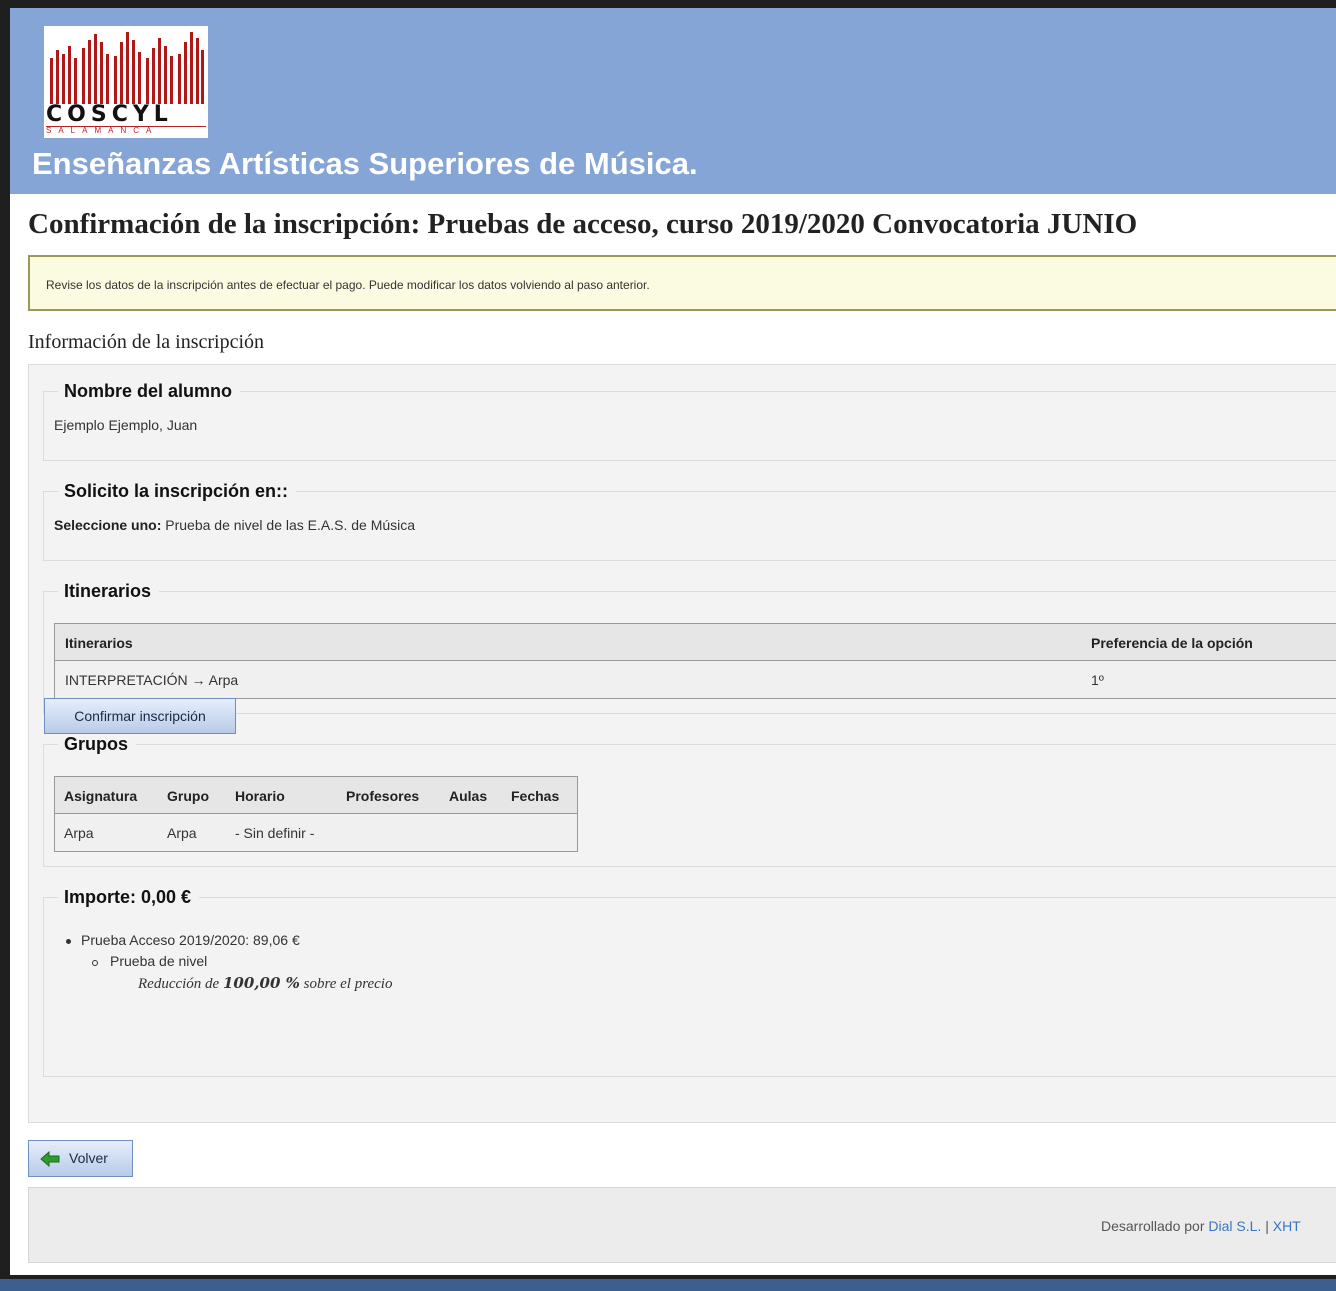 Image resolution: width=1336 pixels, height=1291 pixels. Describe the element at coordinates (668, 1283) in the screenshot. I see `frame-bottom-bar` at that location.